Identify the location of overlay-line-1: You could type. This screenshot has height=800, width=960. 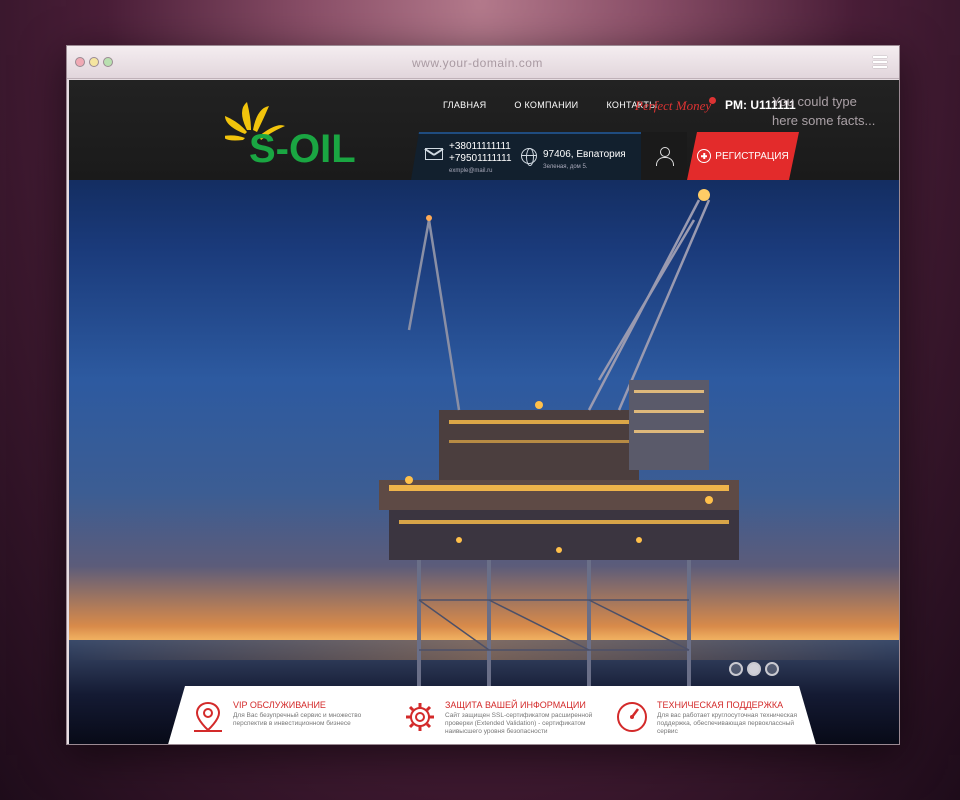
(814, 101).